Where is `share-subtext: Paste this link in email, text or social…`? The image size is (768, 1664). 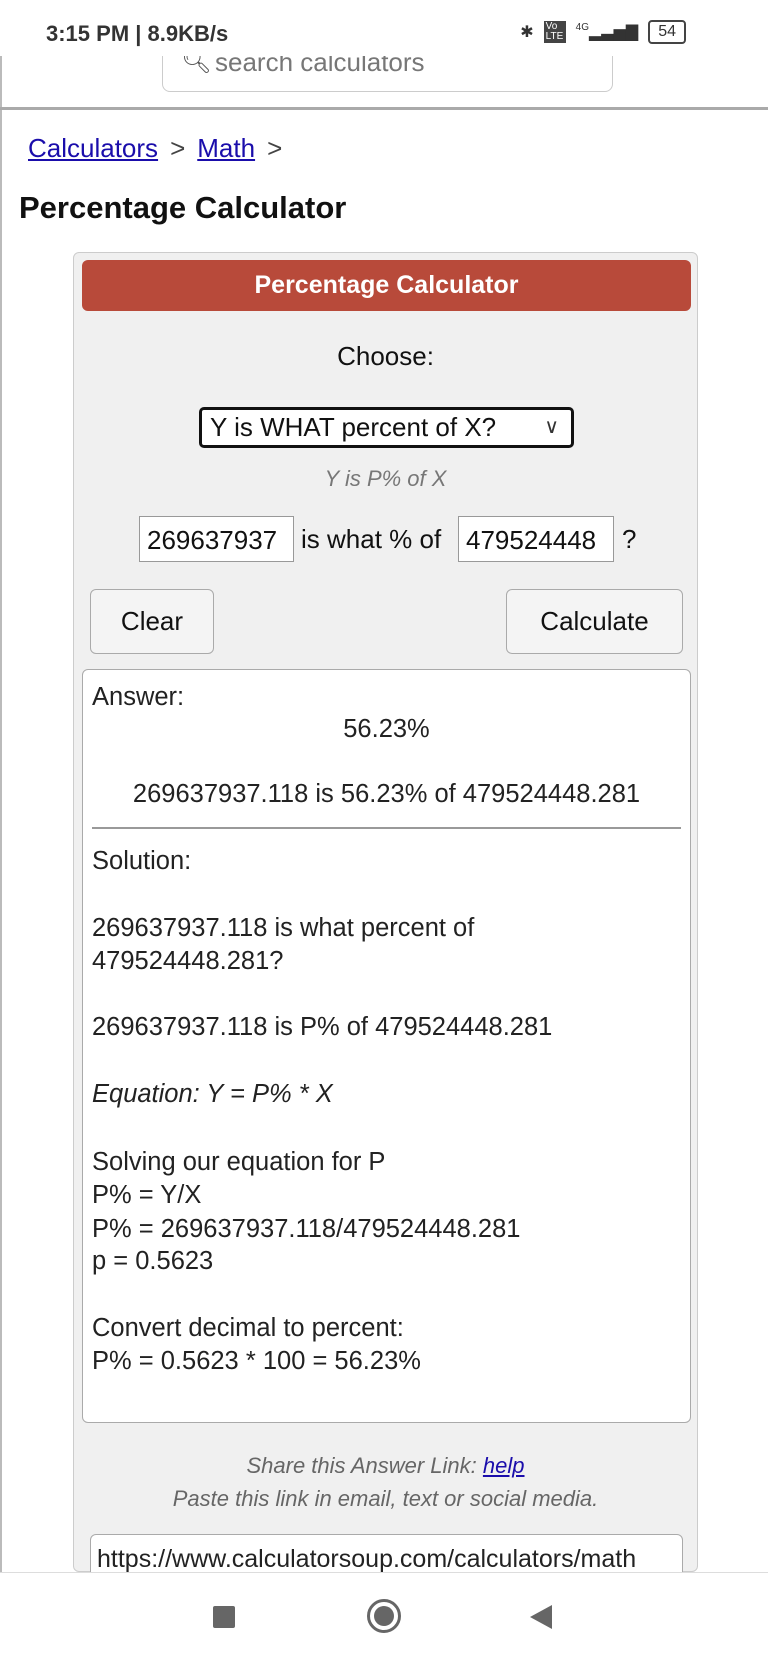
share-subtext: Paste this link in email, text or social… is located at coordinates (385, 1498).